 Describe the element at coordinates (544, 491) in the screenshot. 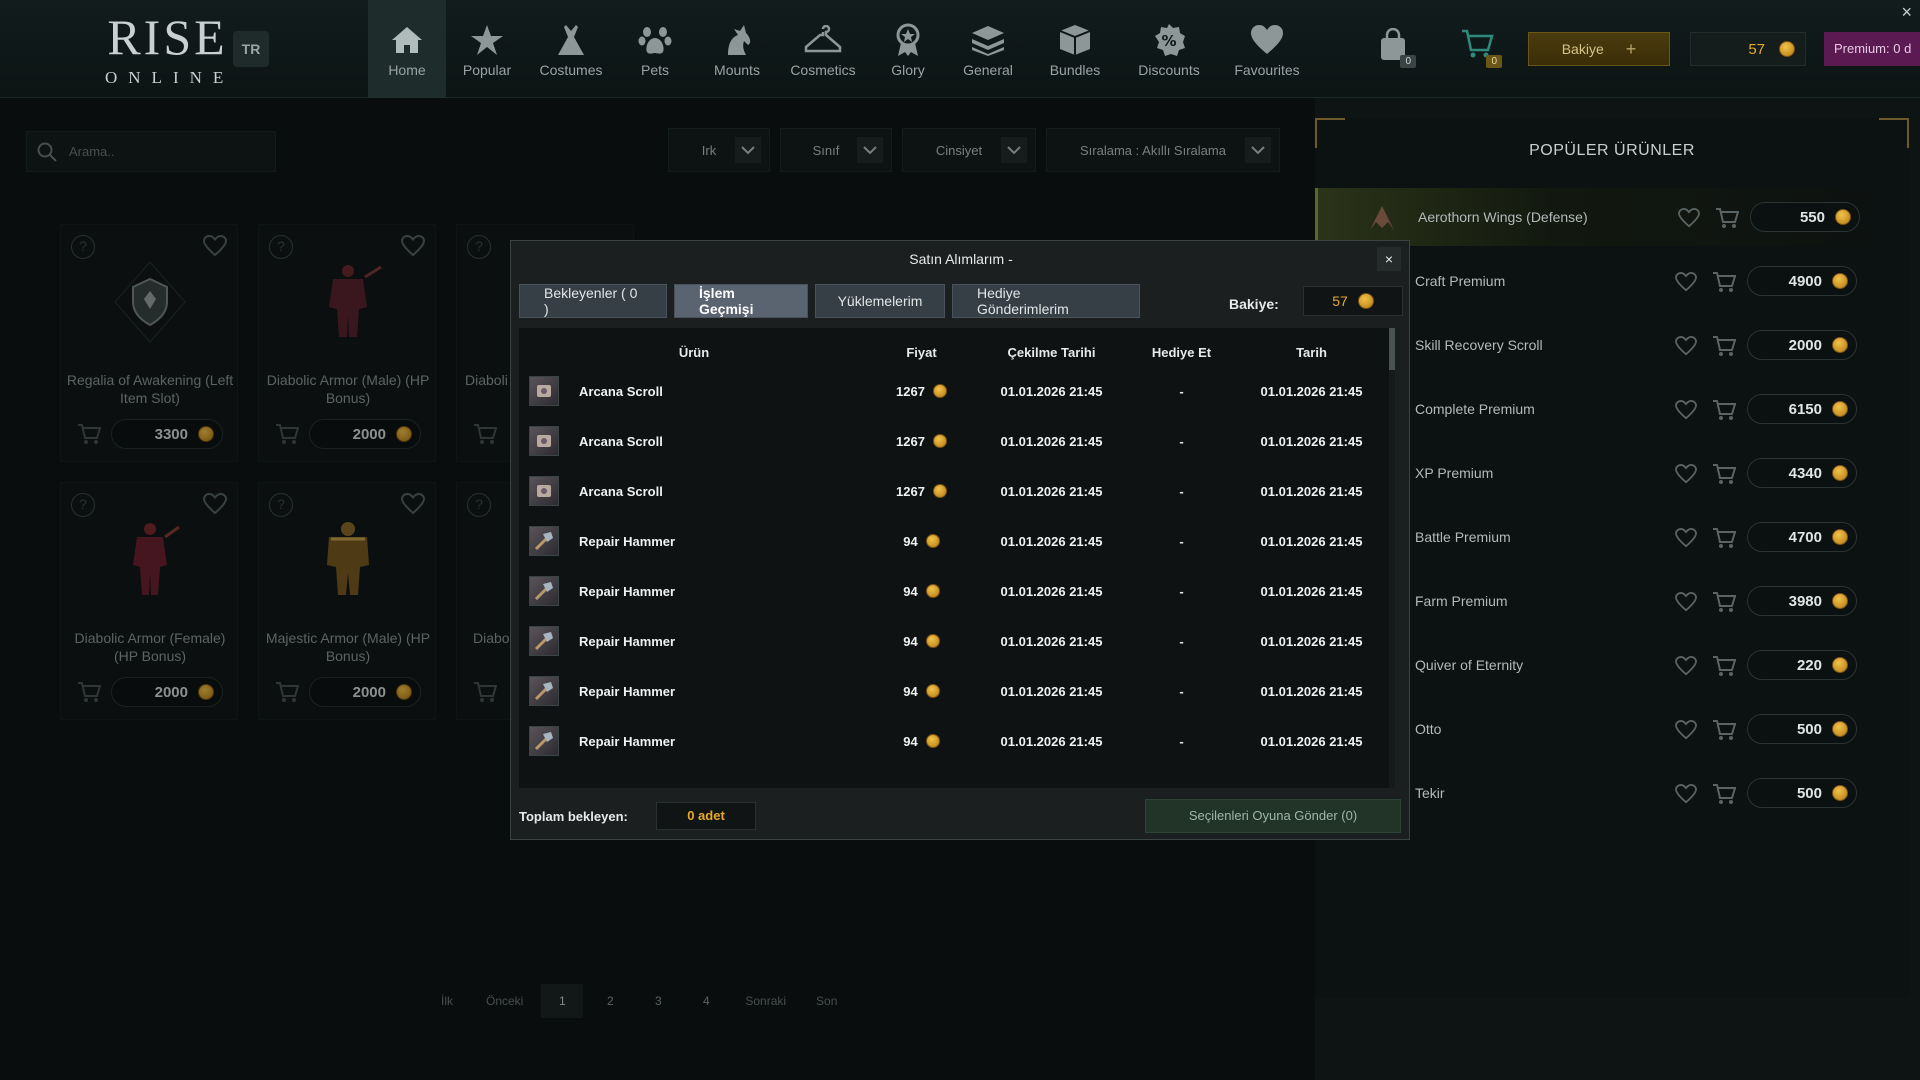

I see `scroll-icon` at that location.